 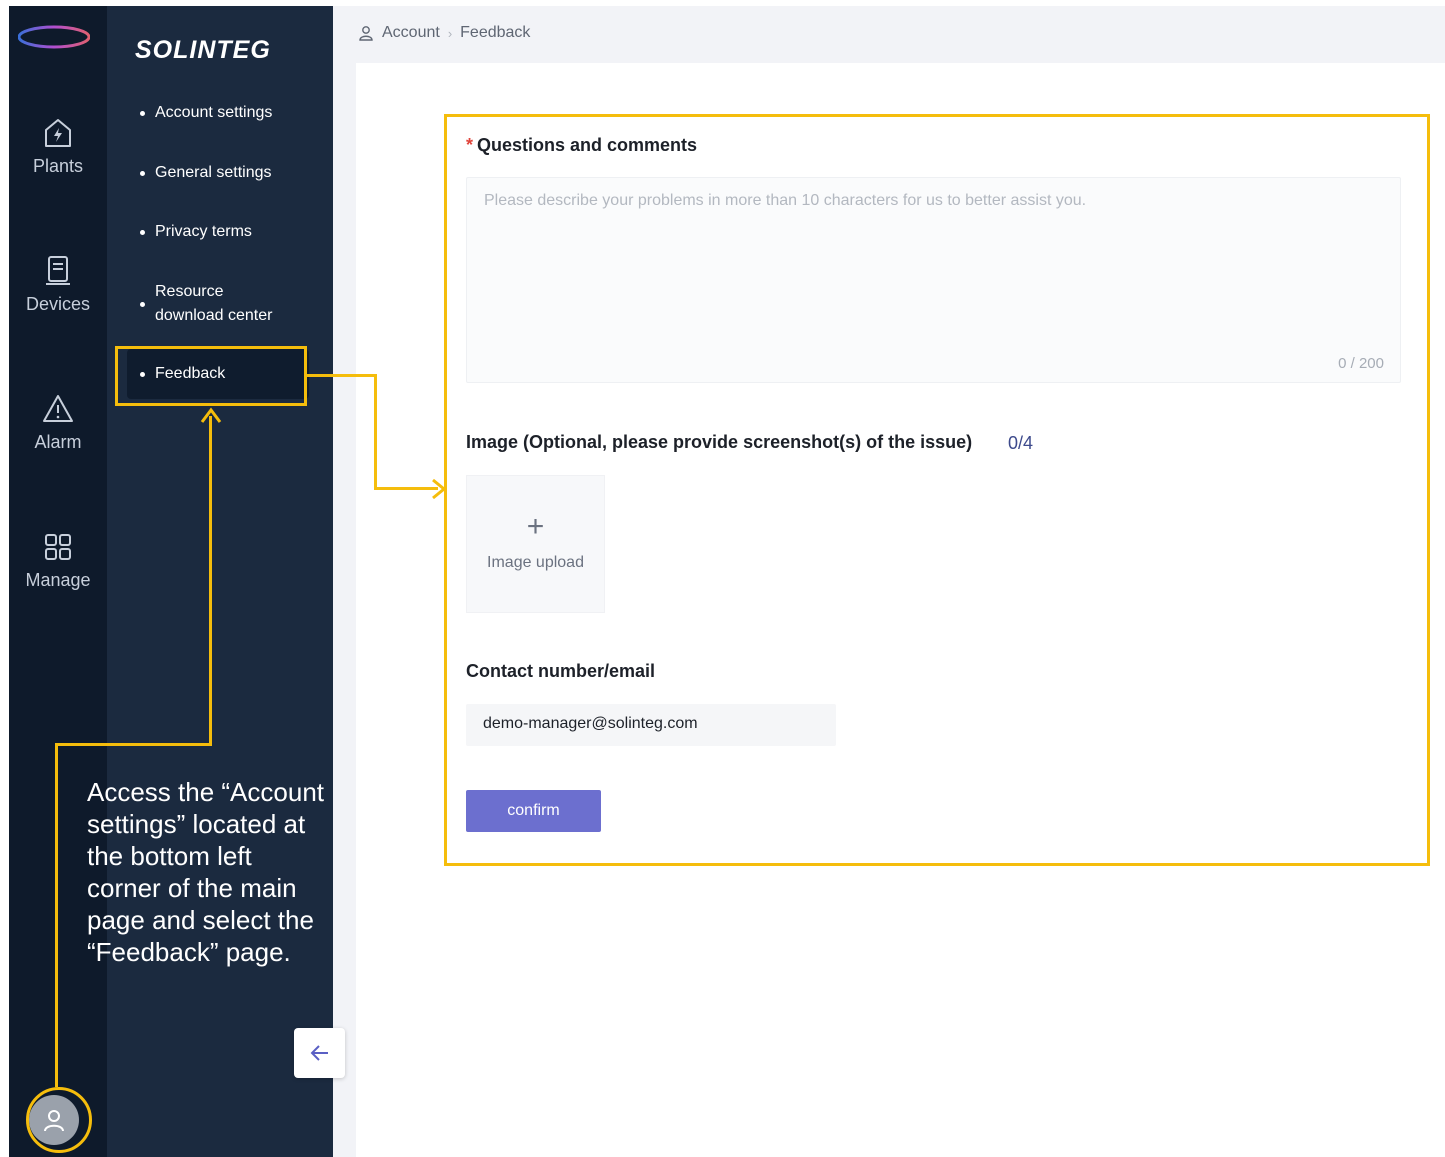 I want to click on submenu-item-feedback: Feedback, so click(x=218, y=374).